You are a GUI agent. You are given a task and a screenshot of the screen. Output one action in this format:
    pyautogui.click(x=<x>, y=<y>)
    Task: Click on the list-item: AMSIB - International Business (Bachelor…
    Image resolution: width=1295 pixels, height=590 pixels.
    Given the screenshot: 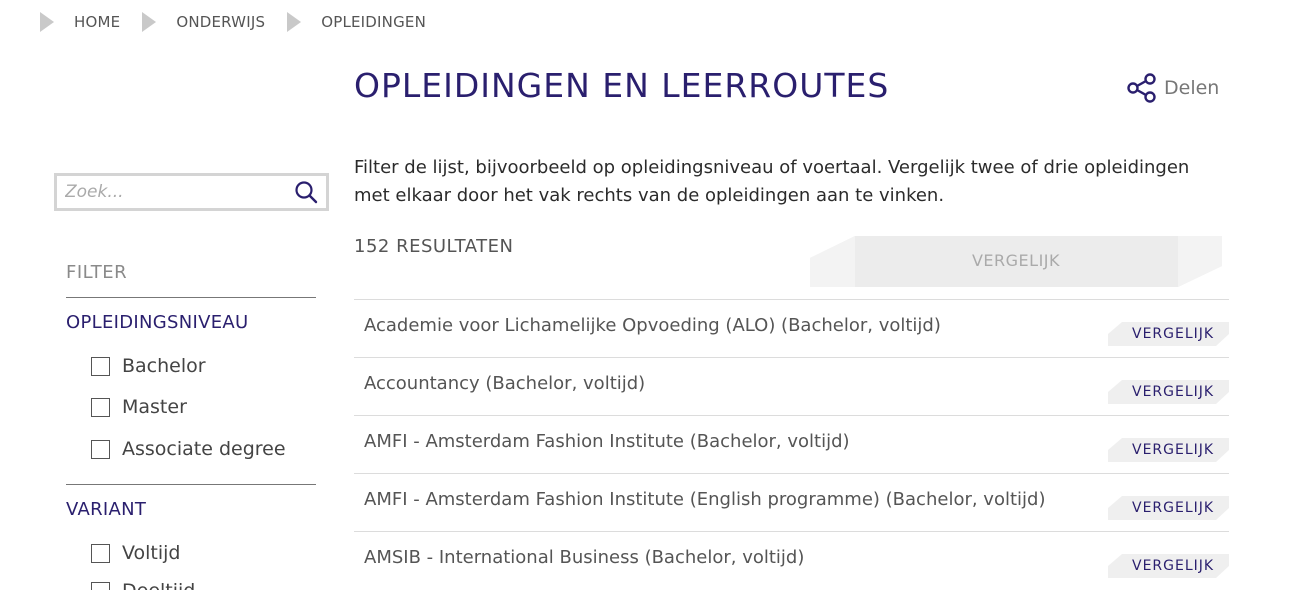 What is the action you would take?
    pyautogui.click(x=791, y=560)
    